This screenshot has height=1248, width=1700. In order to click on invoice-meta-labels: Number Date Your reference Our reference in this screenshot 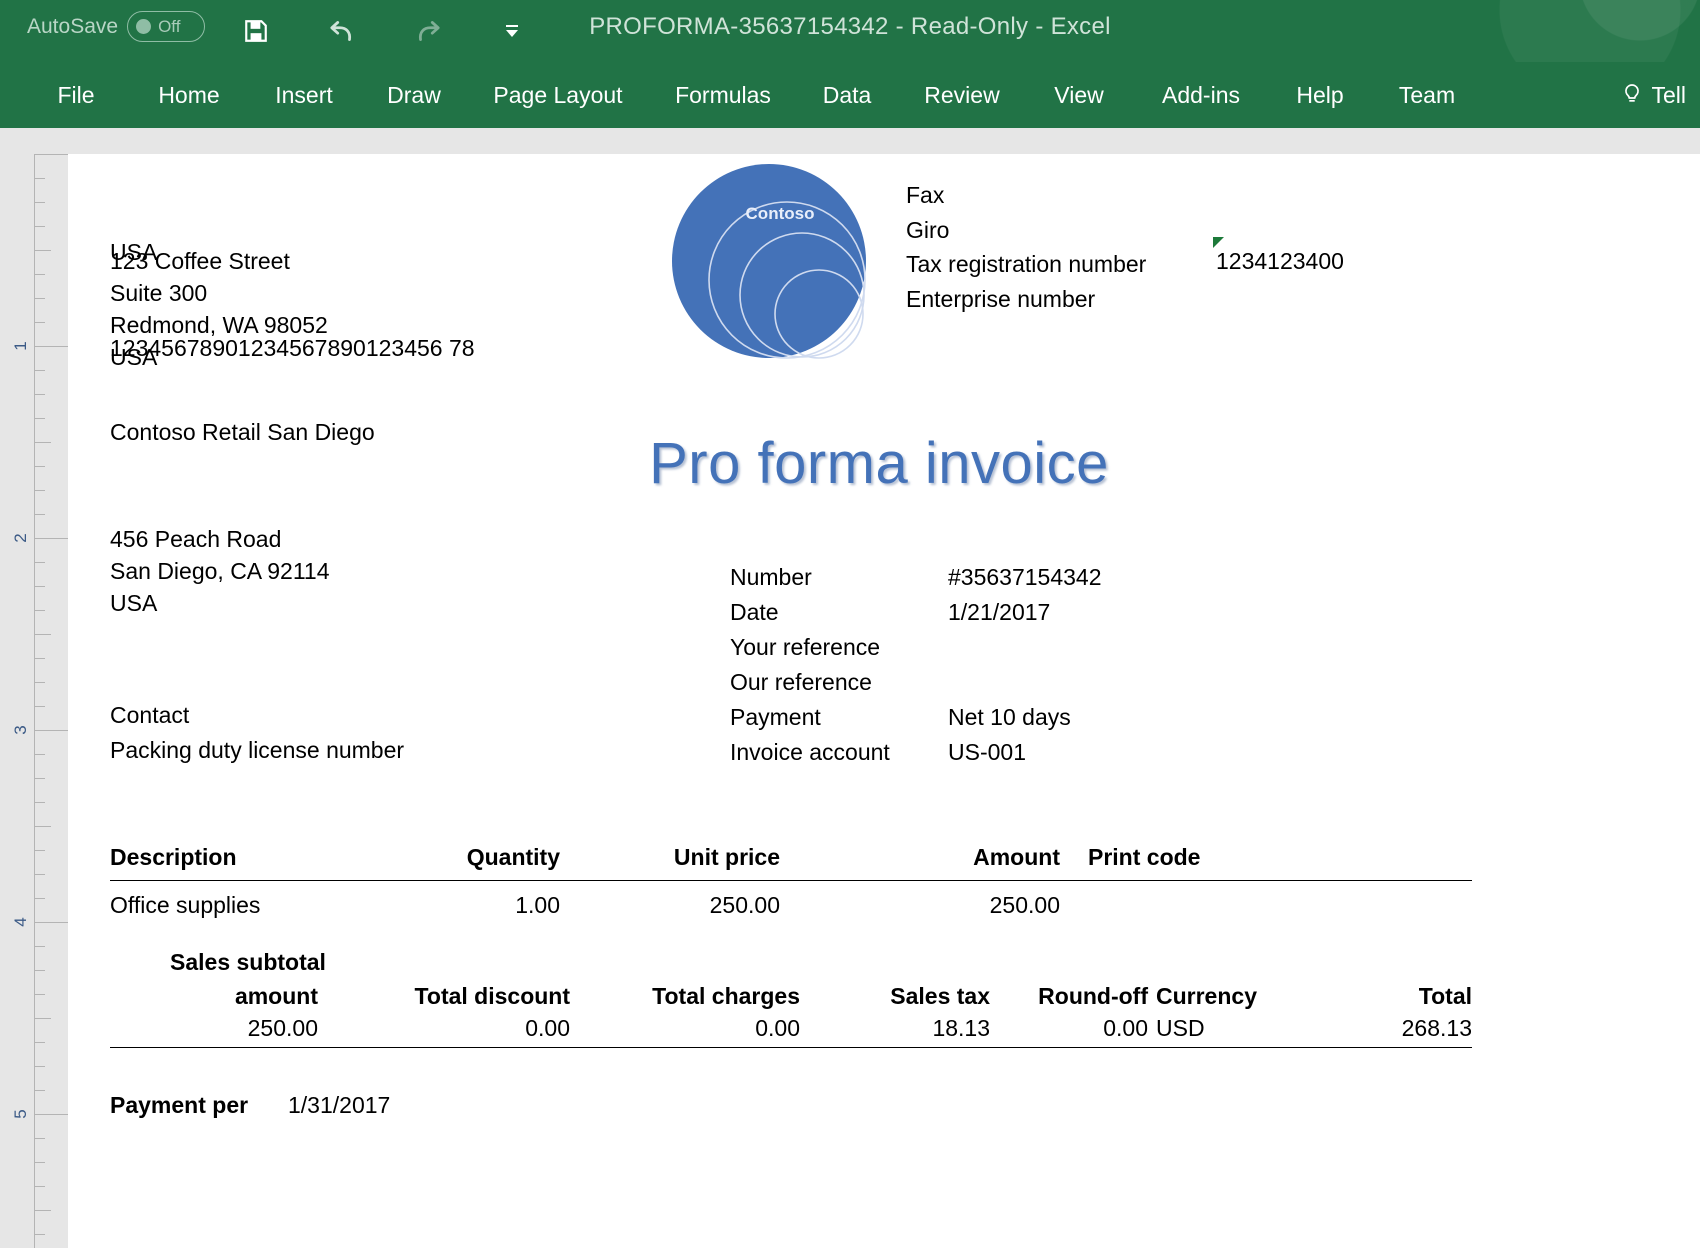, I will do `click(805, 630)`.